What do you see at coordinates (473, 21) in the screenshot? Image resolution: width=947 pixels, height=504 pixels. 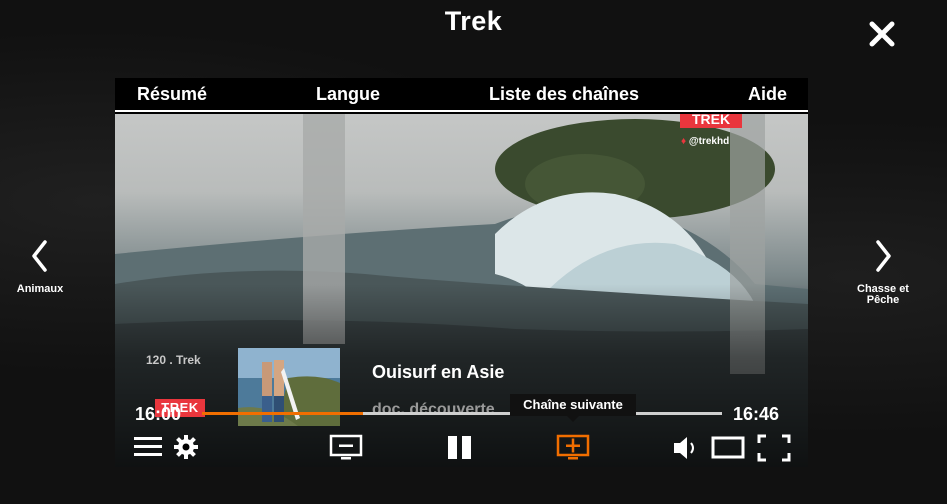 I see `page-title: Trek` at bounding box center [473, 21].